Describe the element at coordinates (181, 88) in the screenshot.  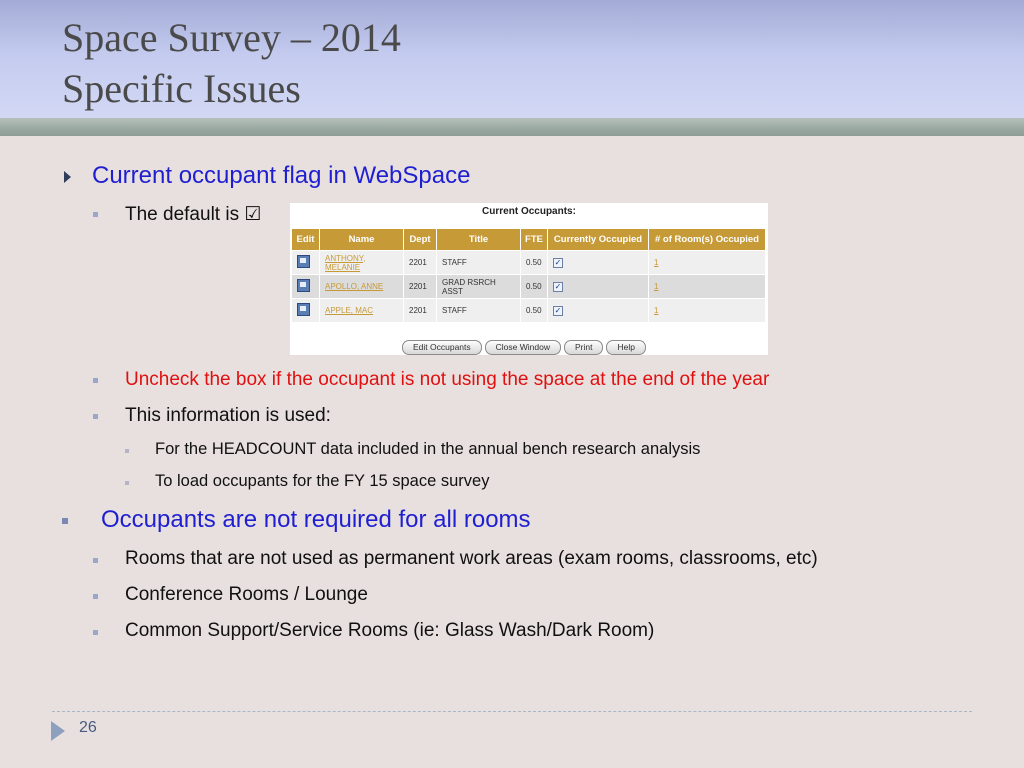
I see `title-line-2: Specific Issues` at that location.